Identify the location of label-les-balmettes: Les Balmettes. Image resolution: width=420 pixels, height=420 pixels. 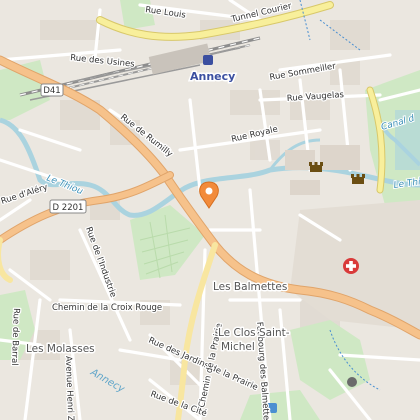
(250, 287).